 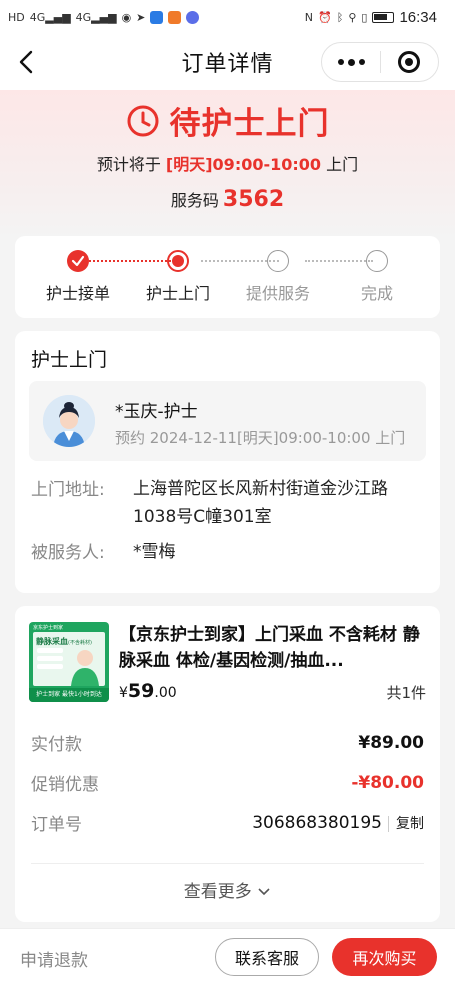 I want to click on step-complete: 完成, so click(x=377, y=277).